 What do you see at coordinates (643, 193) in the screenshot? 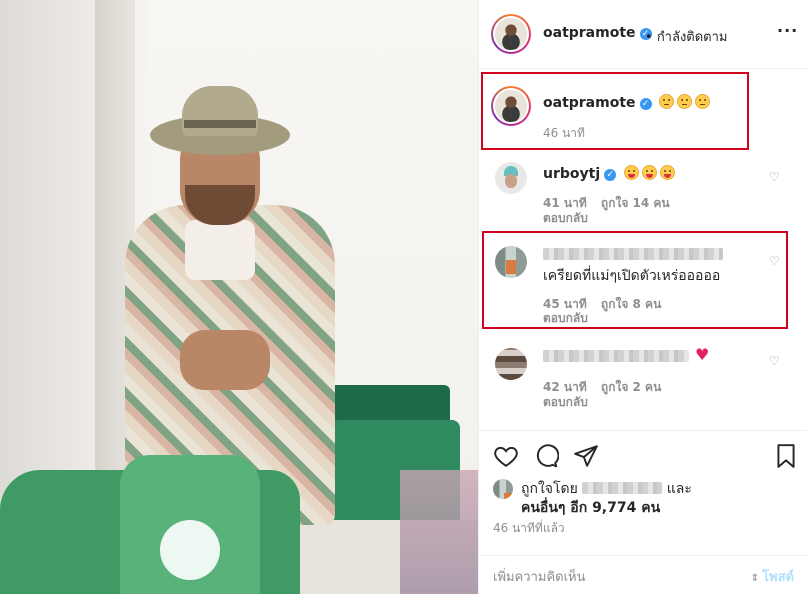
I see `comment-item: urboytj ✓ 41 นาที ถูกใจ 14 คน ตอบกลับ ♡` at bounding box center [643, 193].